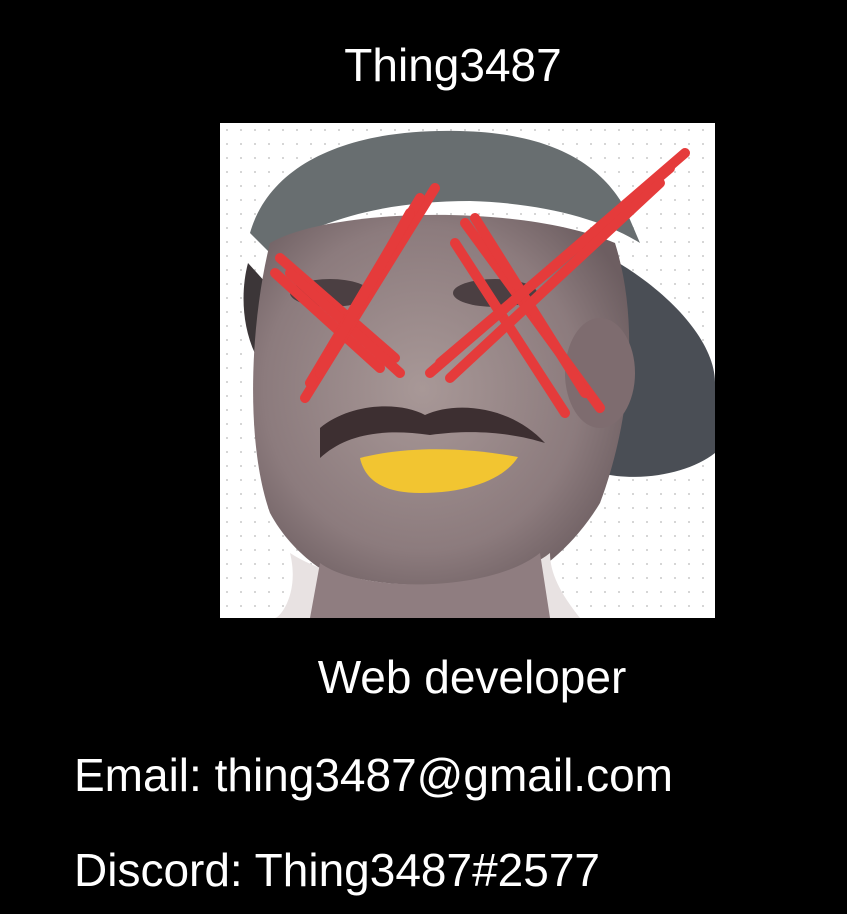  Describe the element at coordinates (427, 870) in the screenshot. I see `discord-value: Thing3487#2577` at that location.